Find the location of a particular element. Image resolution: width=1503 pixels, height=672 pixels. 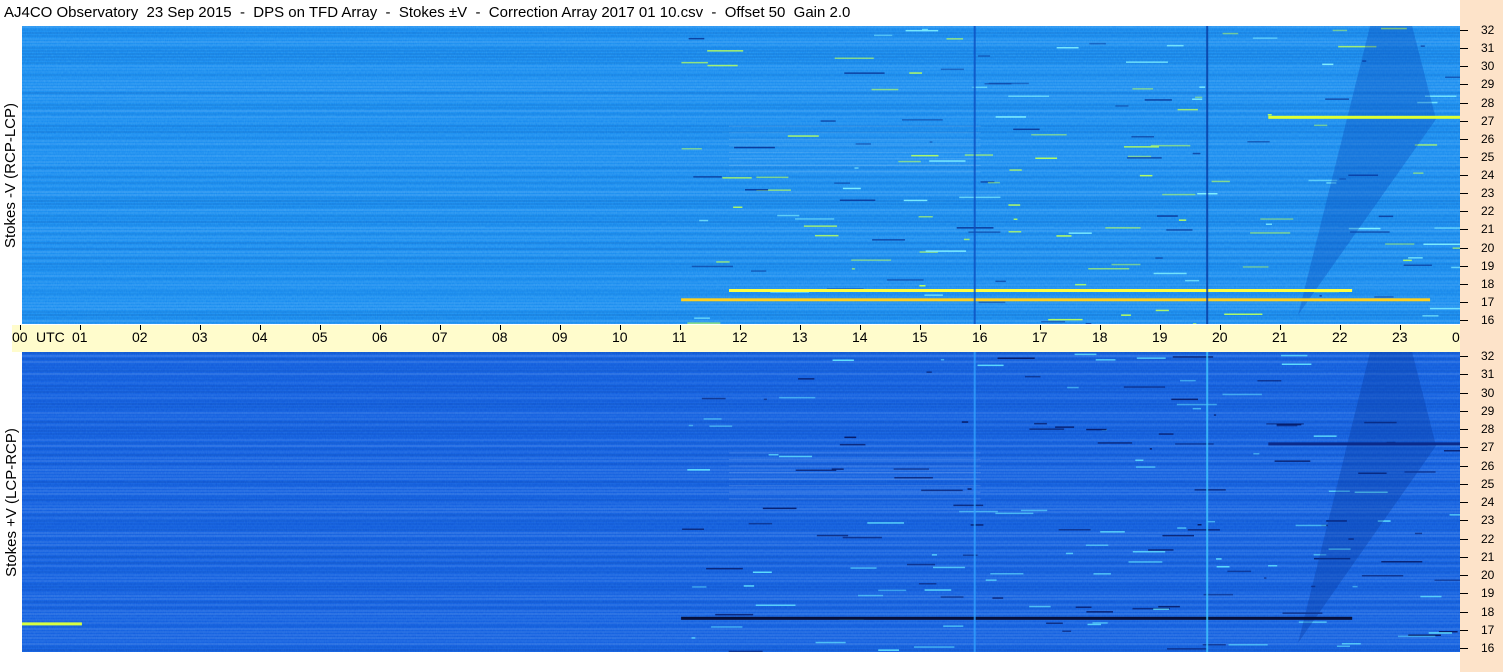

time-tick-label: 05 is located at coordinates (320, 337).